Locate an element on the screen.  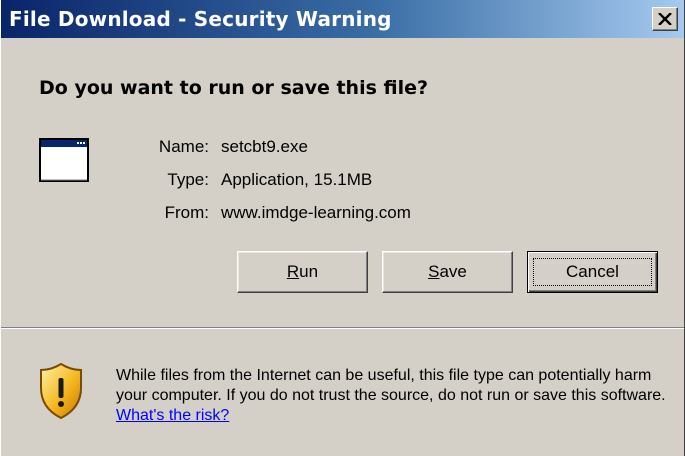
divider is located at coordinates (342, 328).